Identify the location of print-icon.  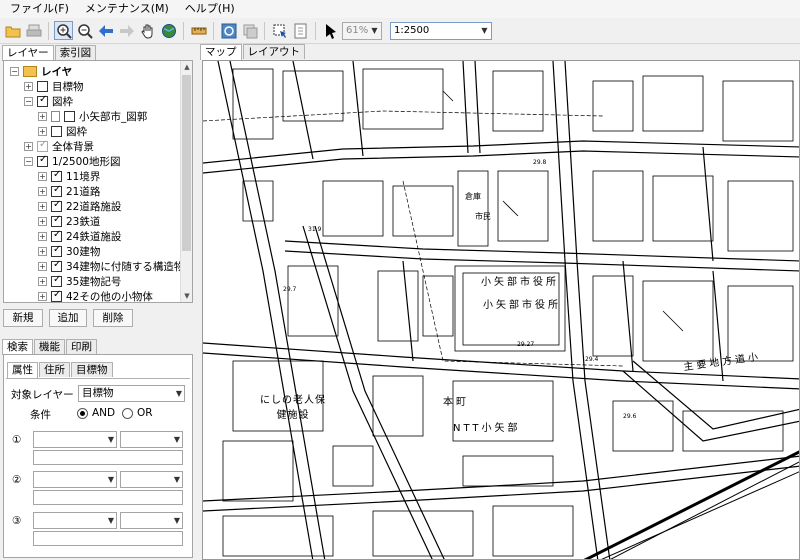
(33, 30).